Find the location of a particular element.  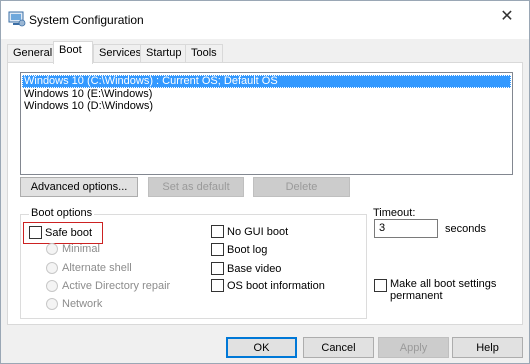

no-gui-boot-label: No GUI boot is located at coordinates (258, 231).